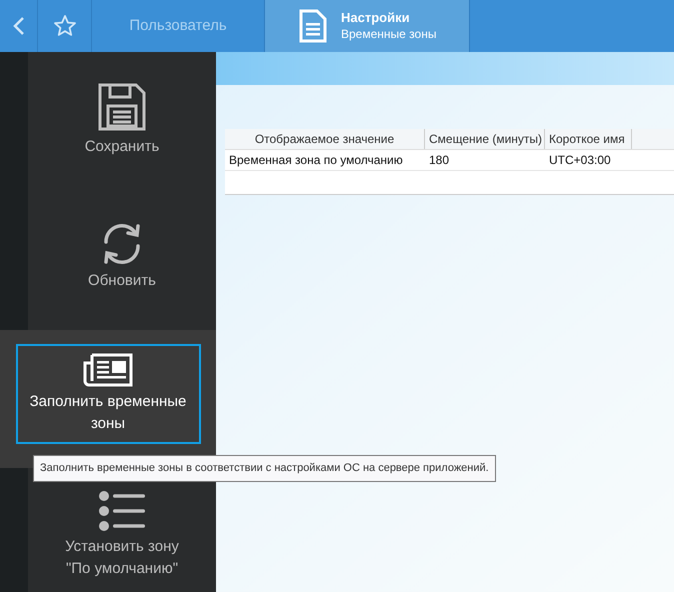  I want to click on command-button: Сохранить, so click(122, 120).